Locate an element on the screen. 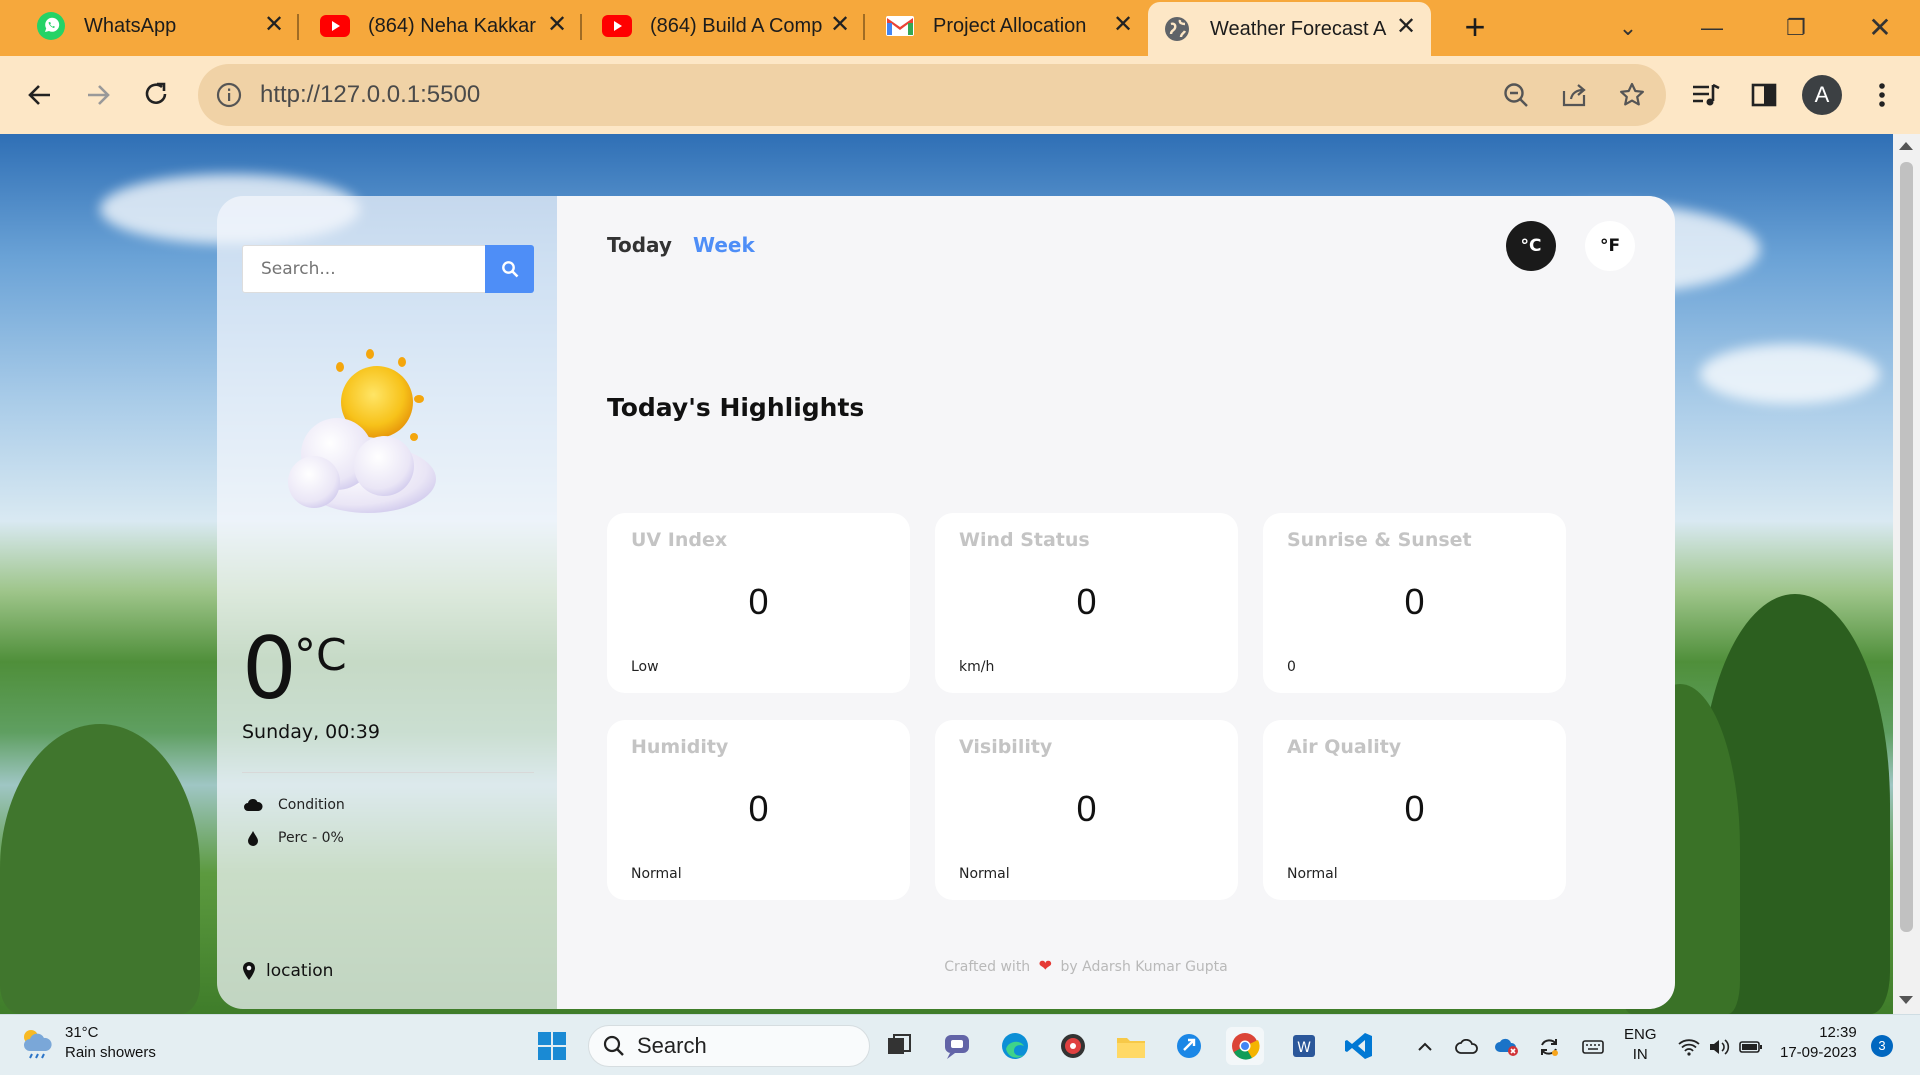 Image resolution: width=1920 pixels, height=1075 pixels. url-text: http://127.0.0.1:5500 is located at coordinates (370, 95).